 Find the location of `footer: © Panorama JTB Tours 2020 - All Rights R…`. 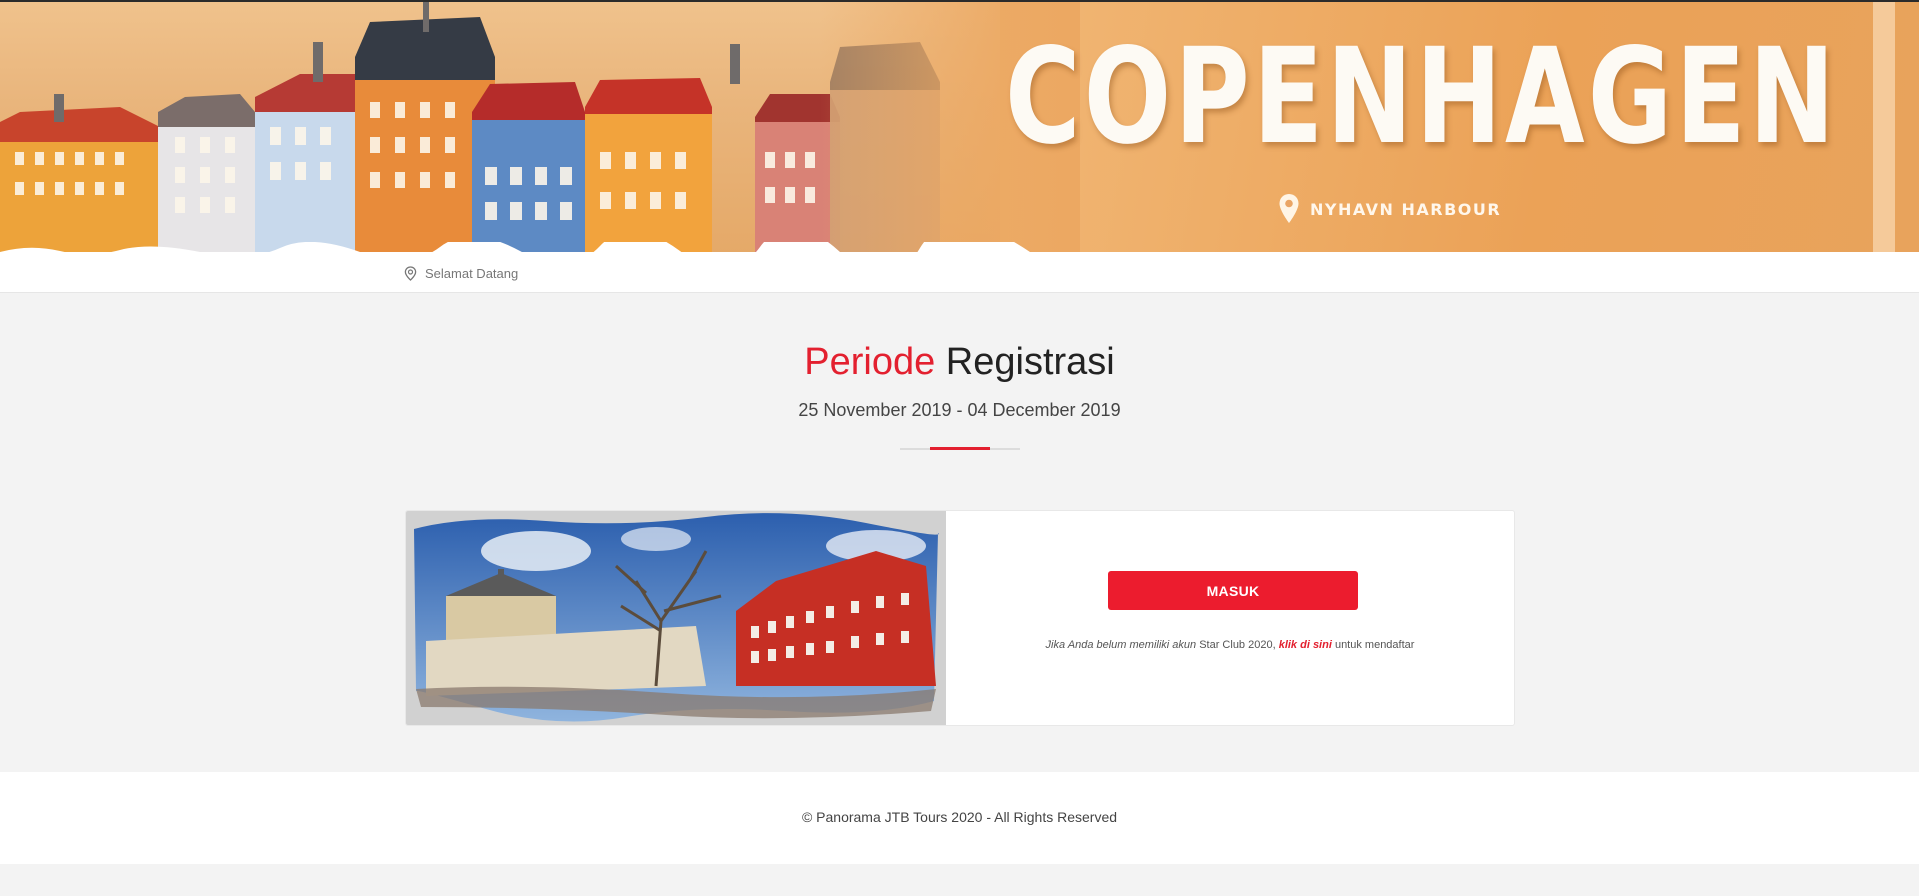

footer: © Panorama JTB Tours 2020 - All Rights R… is located at coordinates (959, 818).